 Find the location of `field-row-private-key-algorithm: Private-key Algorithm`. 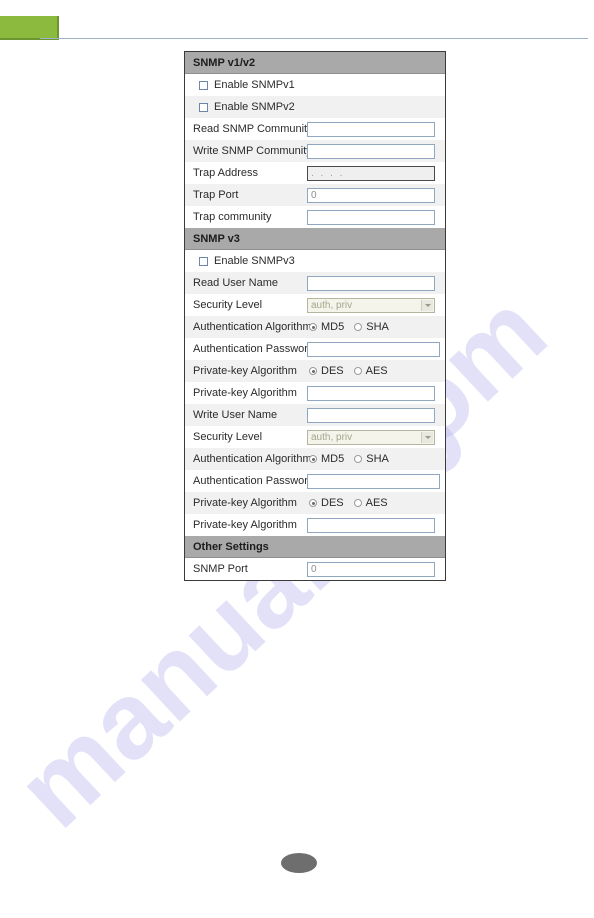

field-row-private-key-algorithm: Private-key Algorithm is located at coordinates (315, 393).